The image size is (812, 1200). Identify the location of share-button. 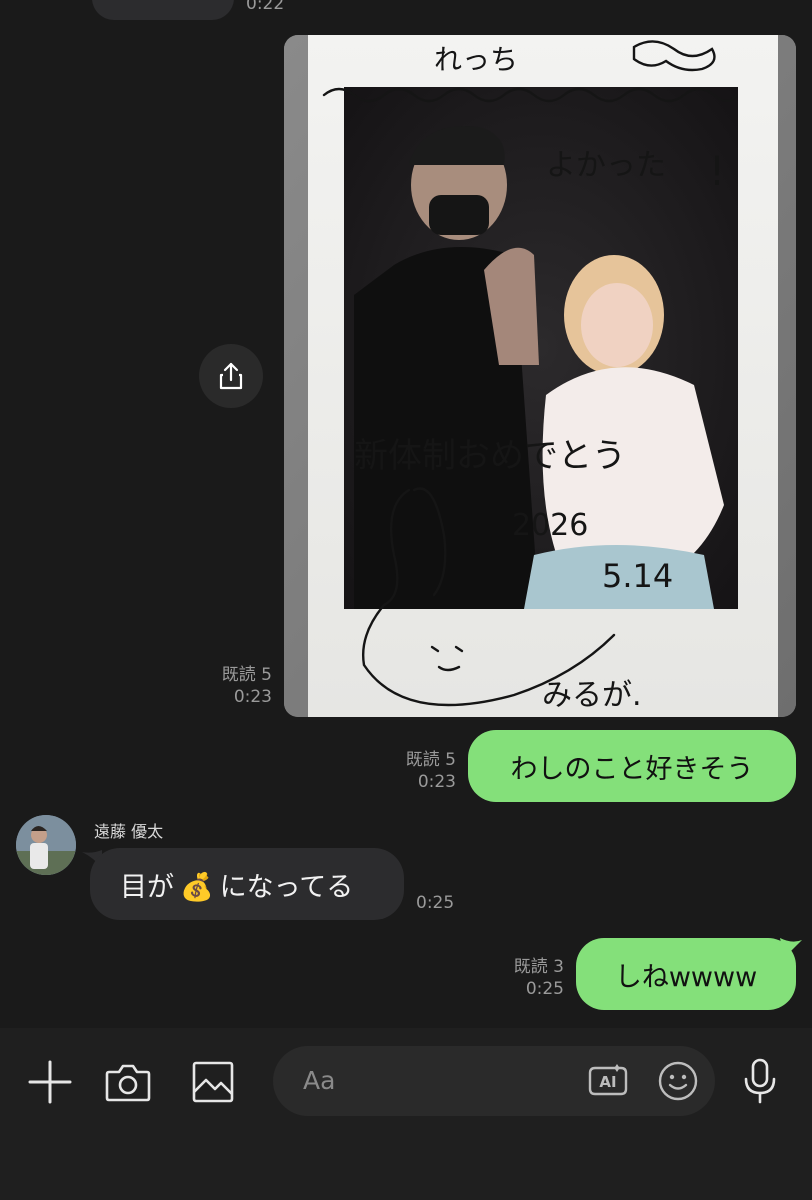
(231, 376).